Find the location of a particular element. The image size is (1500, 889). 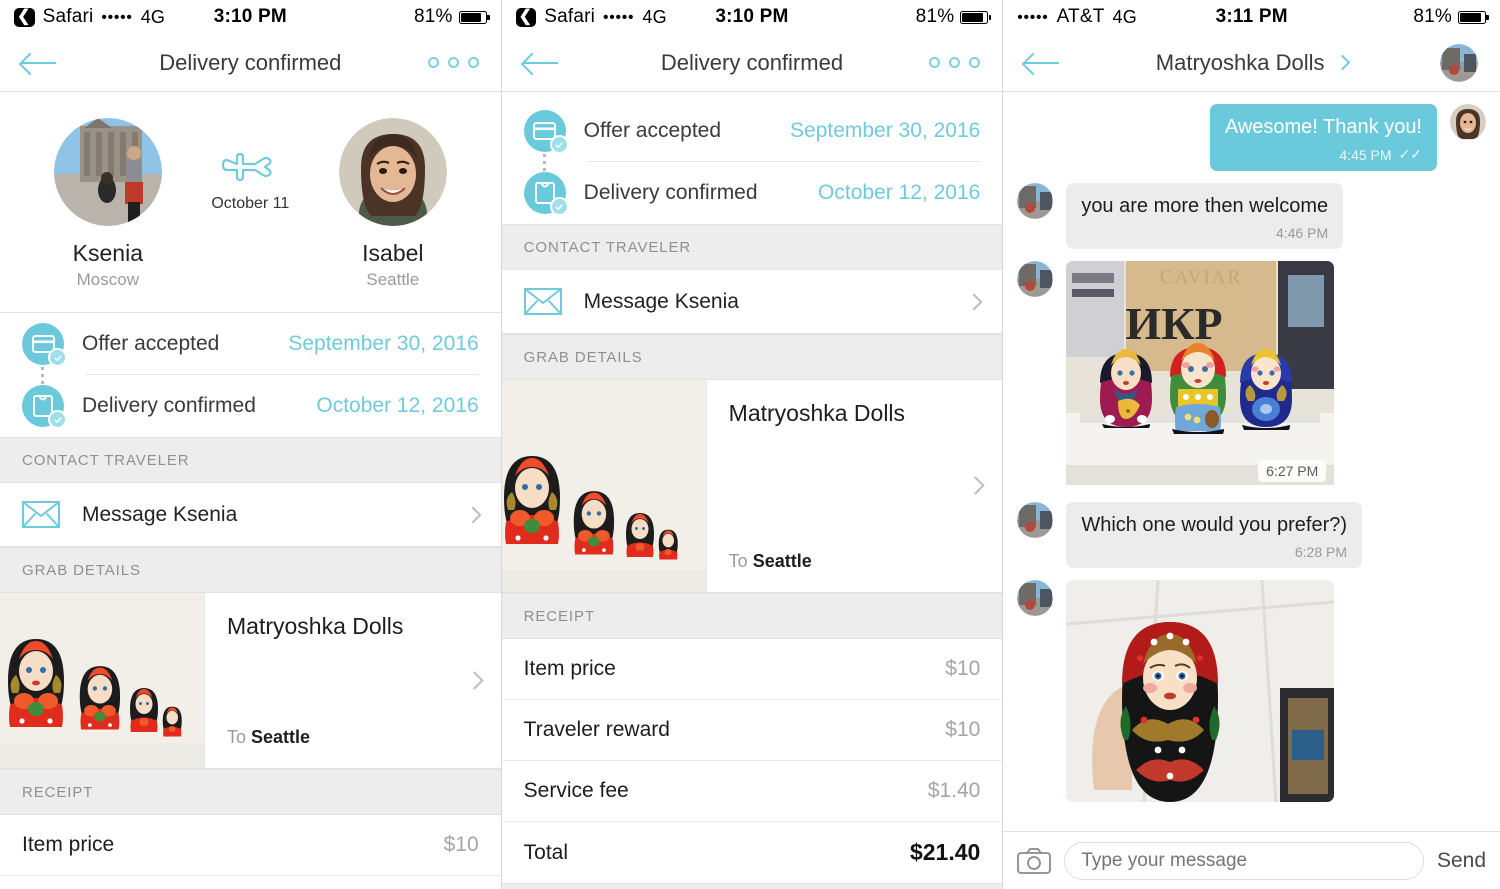

receipt-row-total: Total $21.40 is located at coordinates (752, 852).